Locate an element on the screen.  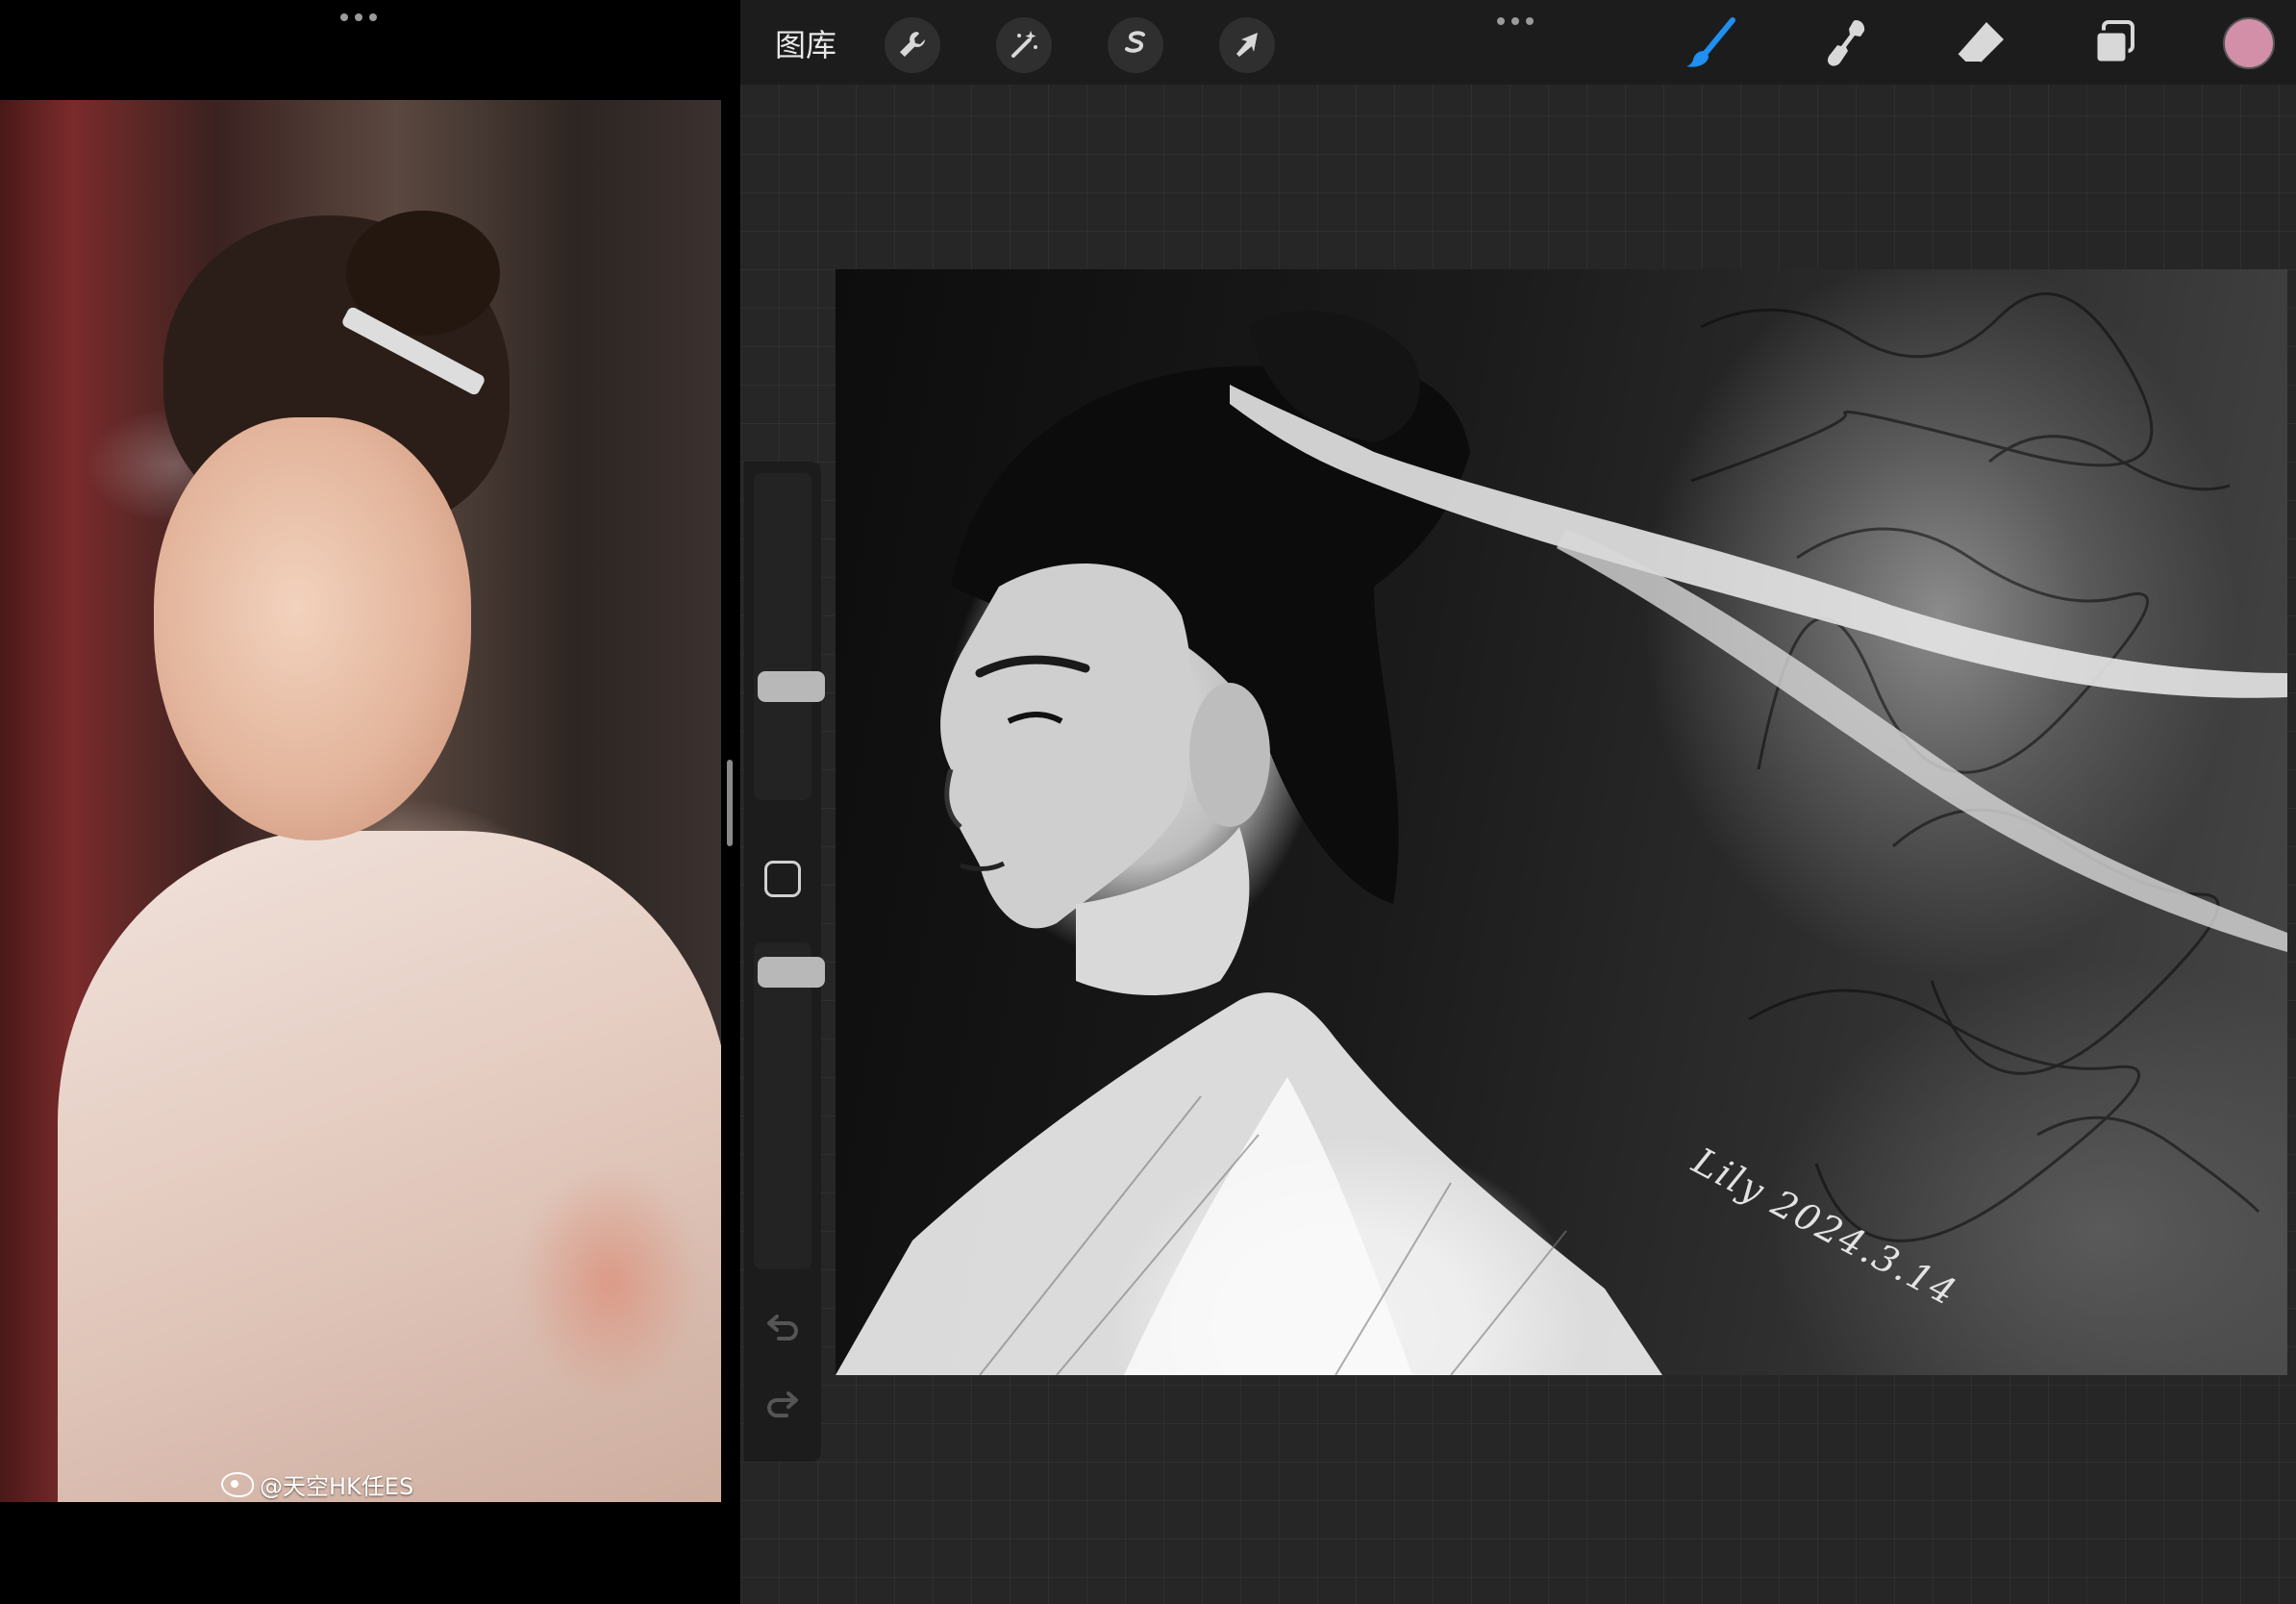
redo-icon is located at coordinates (782, 1404).